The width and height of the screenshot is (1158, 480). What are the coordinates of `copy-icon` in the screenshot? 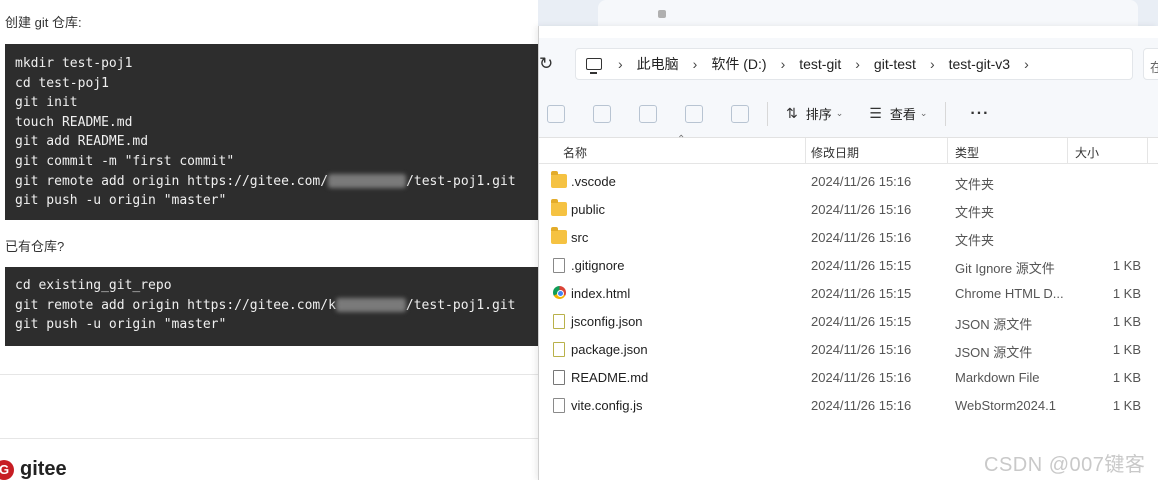 It's located at (602, 113).